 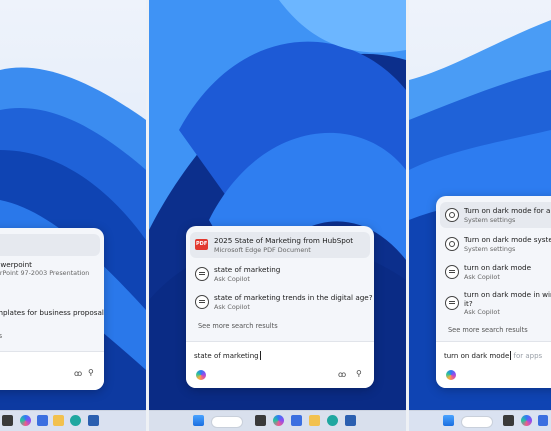 I want to click on pdf-icon, so click(x=201, y=244).